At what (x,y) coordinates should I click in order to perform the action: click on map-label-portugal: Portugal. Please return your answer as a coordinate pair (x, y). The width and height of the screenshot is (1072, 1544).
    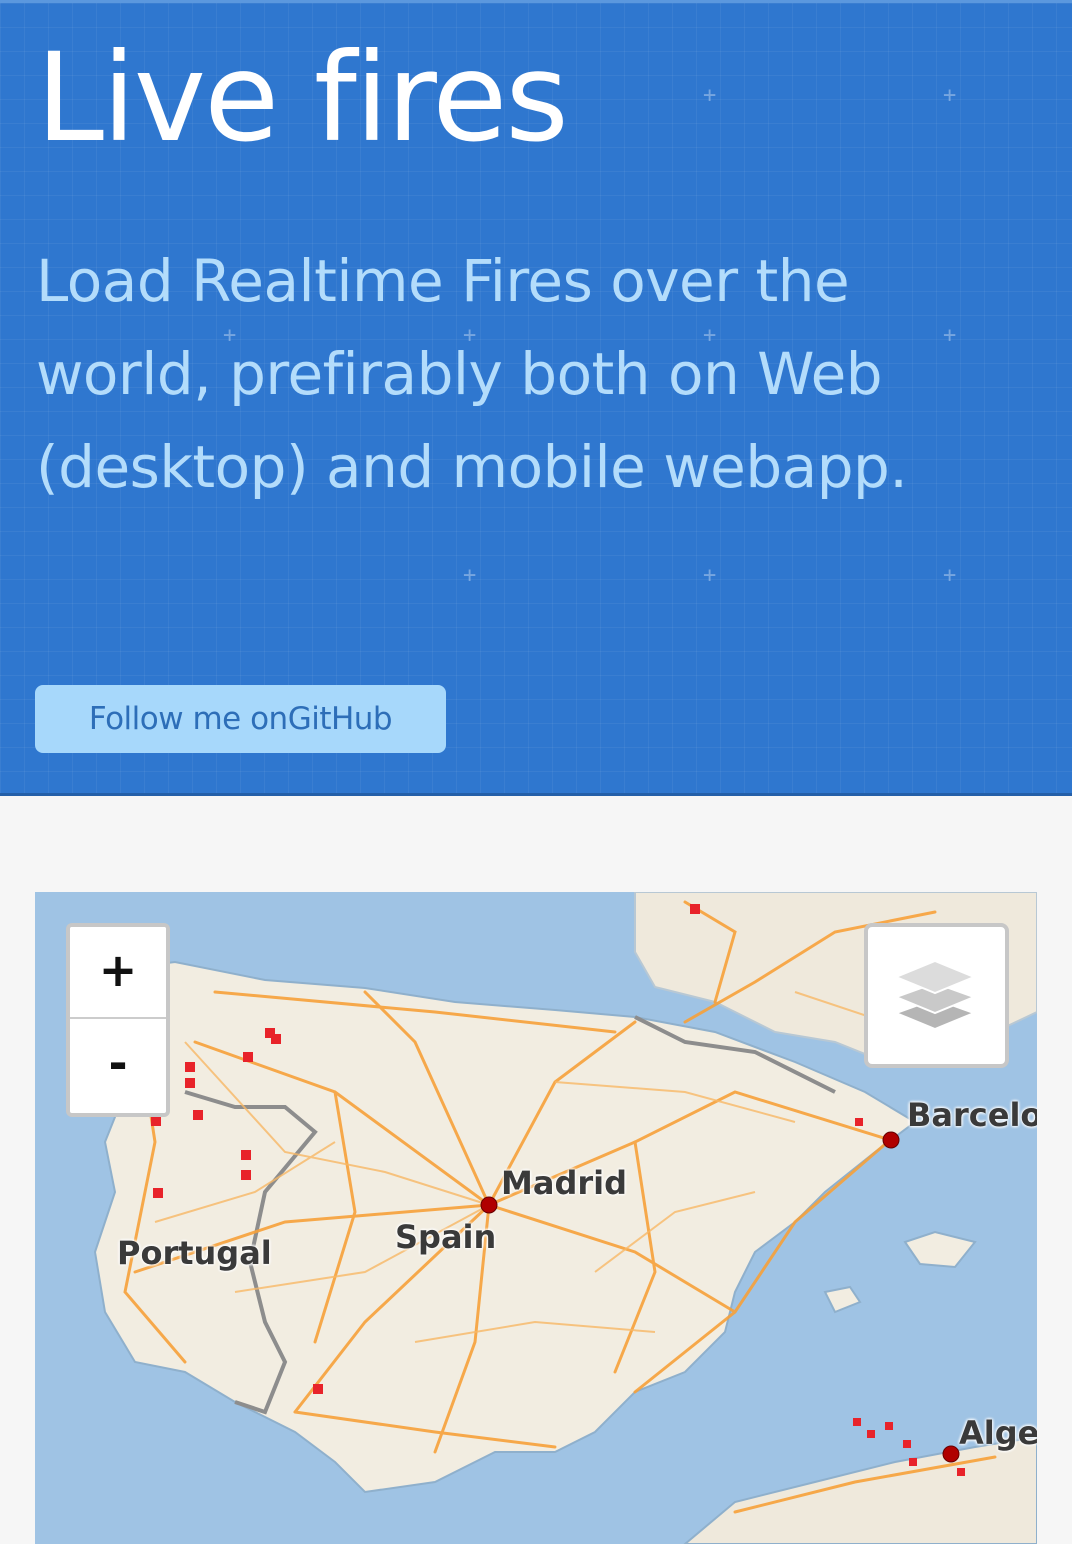
    Looking at the image, I should click on (194, 1253).